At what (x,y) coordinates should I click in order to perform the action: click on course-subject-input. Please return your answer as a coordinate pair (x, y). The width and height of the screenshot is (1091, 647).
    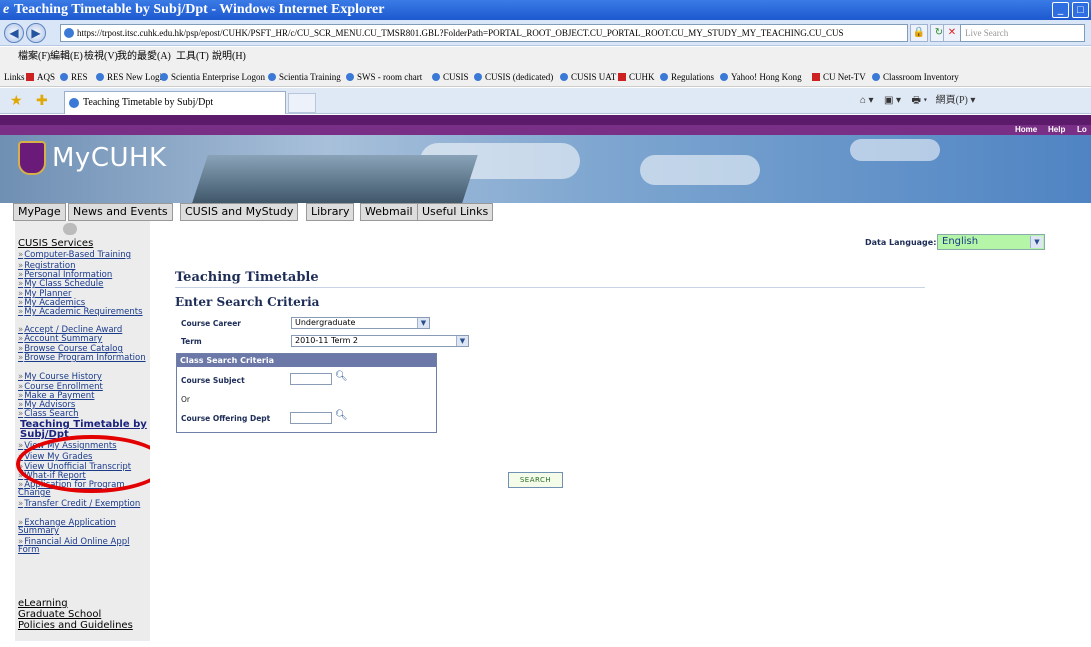
    Looking at the image, I should click on (311, 379).